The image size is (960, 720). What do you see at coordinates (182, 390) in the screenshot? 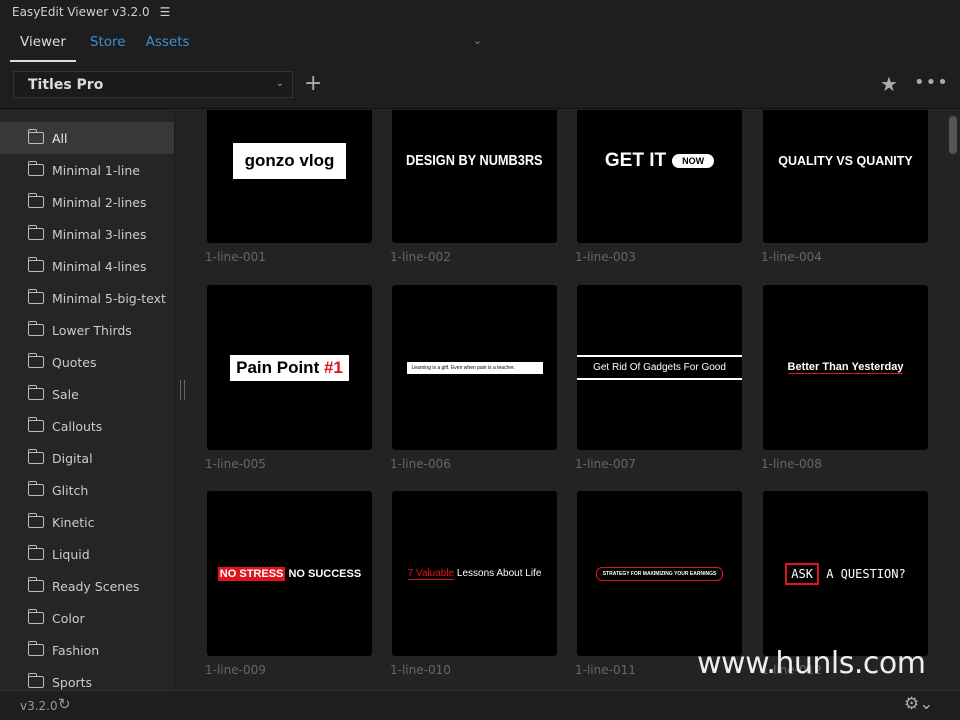
I see `resize-handle` at bounding box center [182, 390].